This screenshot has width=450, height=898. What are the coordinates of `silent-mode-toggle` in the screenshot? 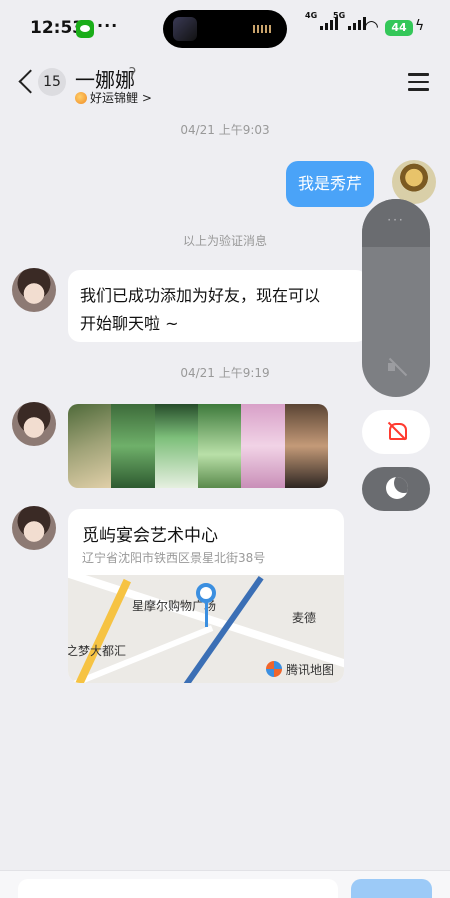 It's located at (396, 432).